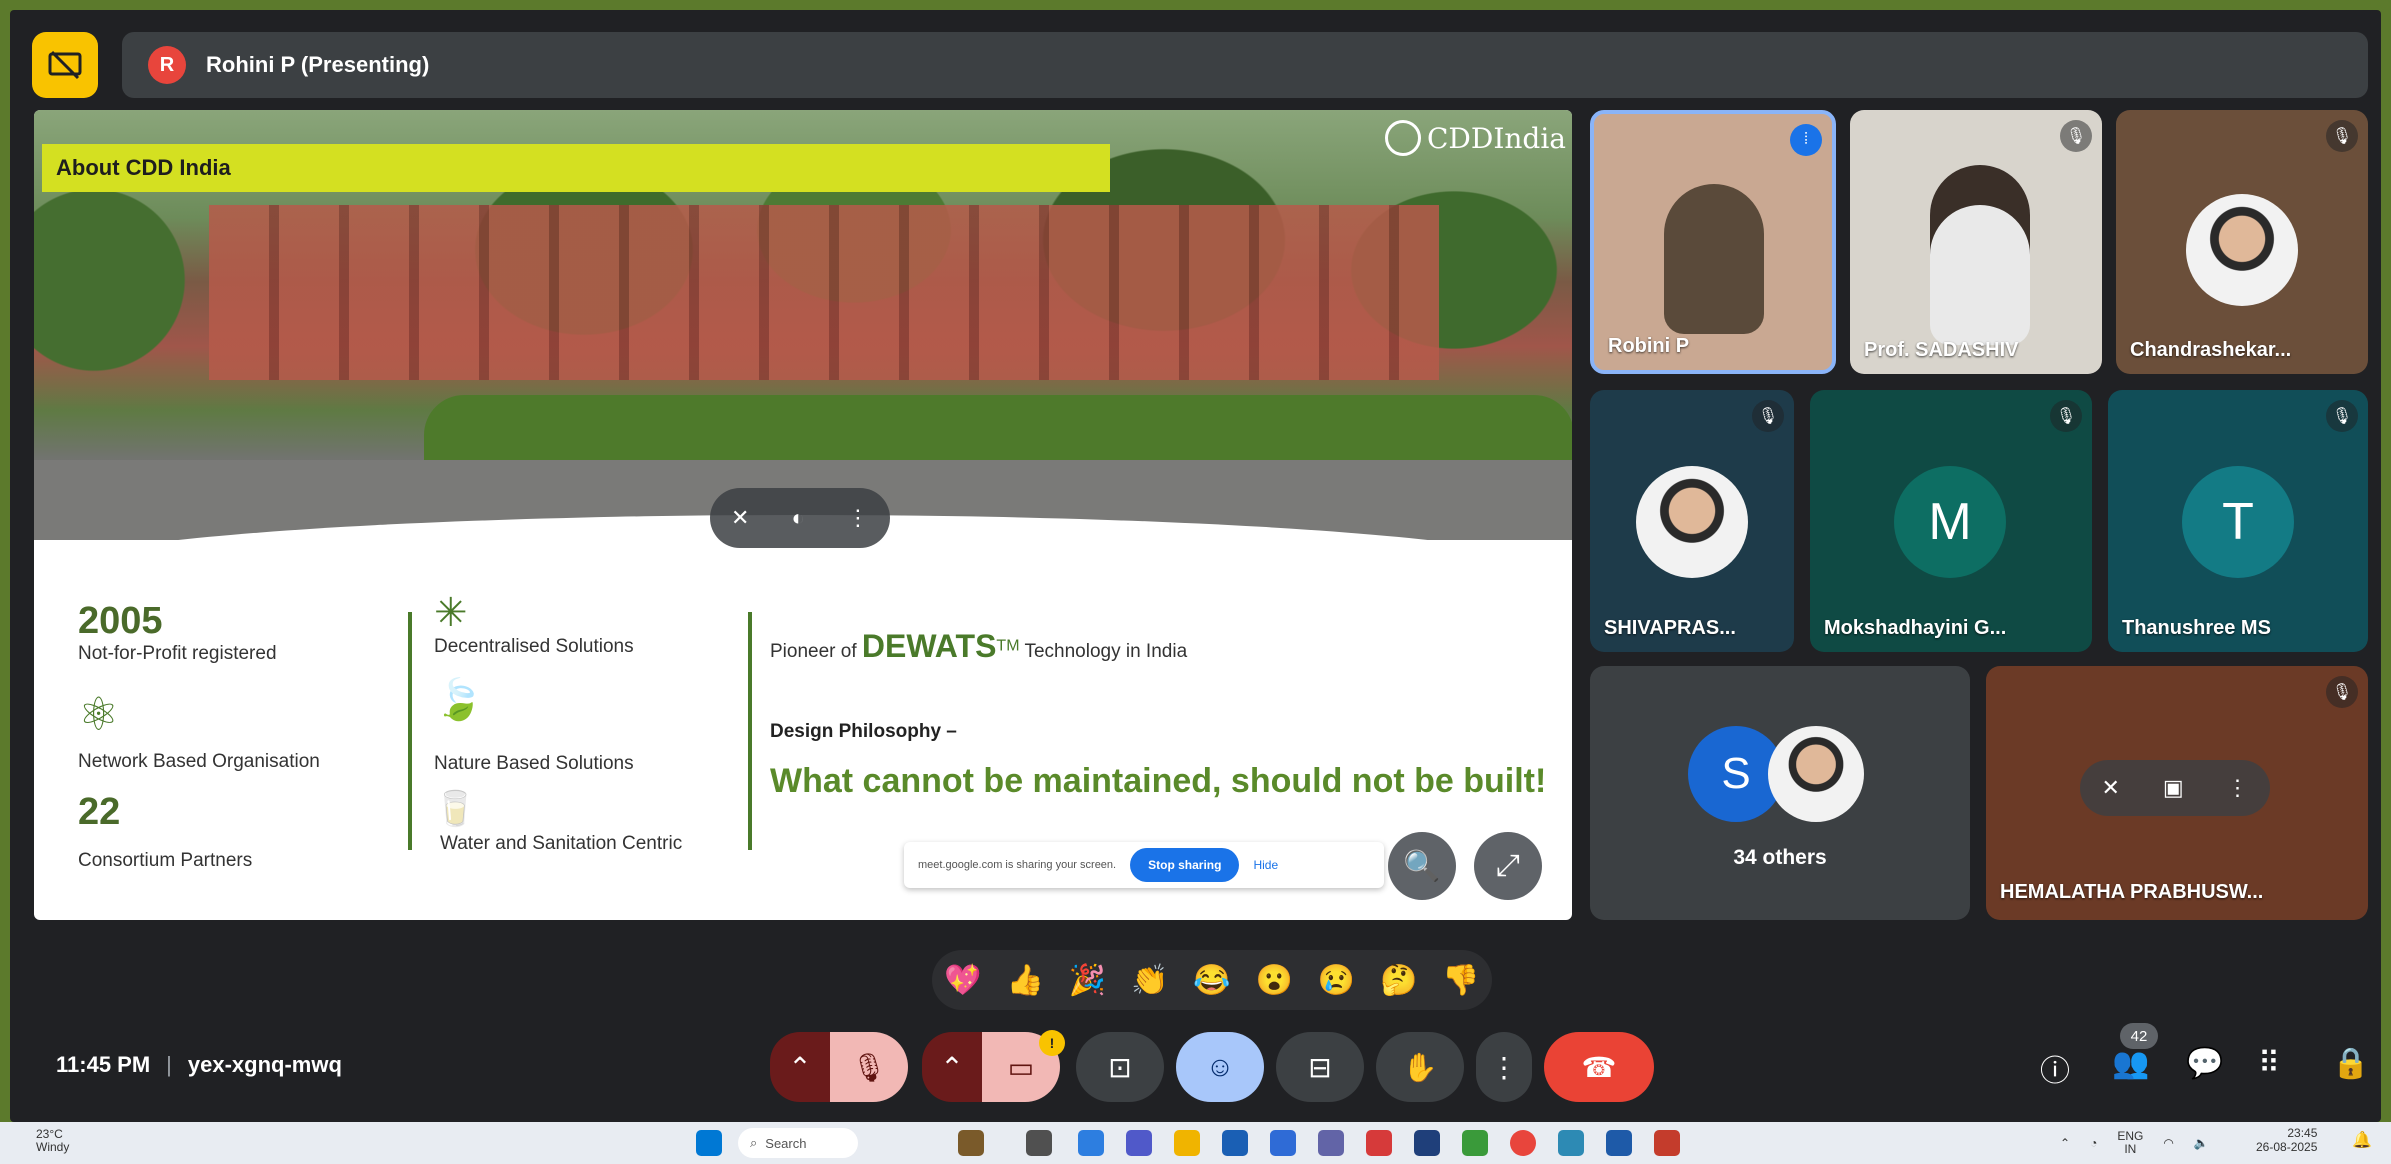 The width and height of the screenshot is (2391, 1164). Describe the element at coordinates (2168, 1143) in the screenshot. I see `wifi-icon: ◠` at that location.